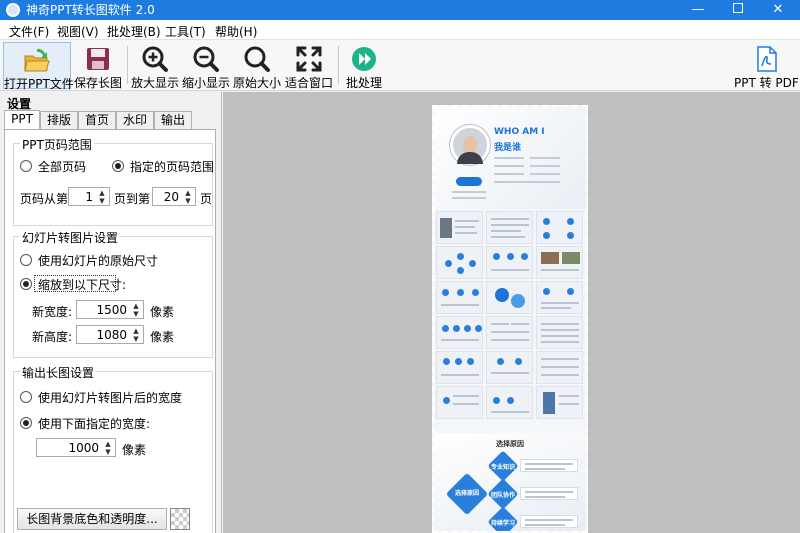 Image resolution: width=800 pixels, height=533 pixels. Describe the element at coordinates (110, 397) in the screenshot. I see `converted-width-label: 使用幻灯片转图片后的宽度` at that location.